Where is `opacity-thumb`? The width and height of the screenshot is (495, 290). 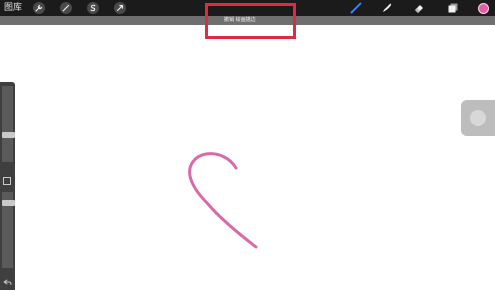 opacity-thumb is located at coordinates (8, 203).